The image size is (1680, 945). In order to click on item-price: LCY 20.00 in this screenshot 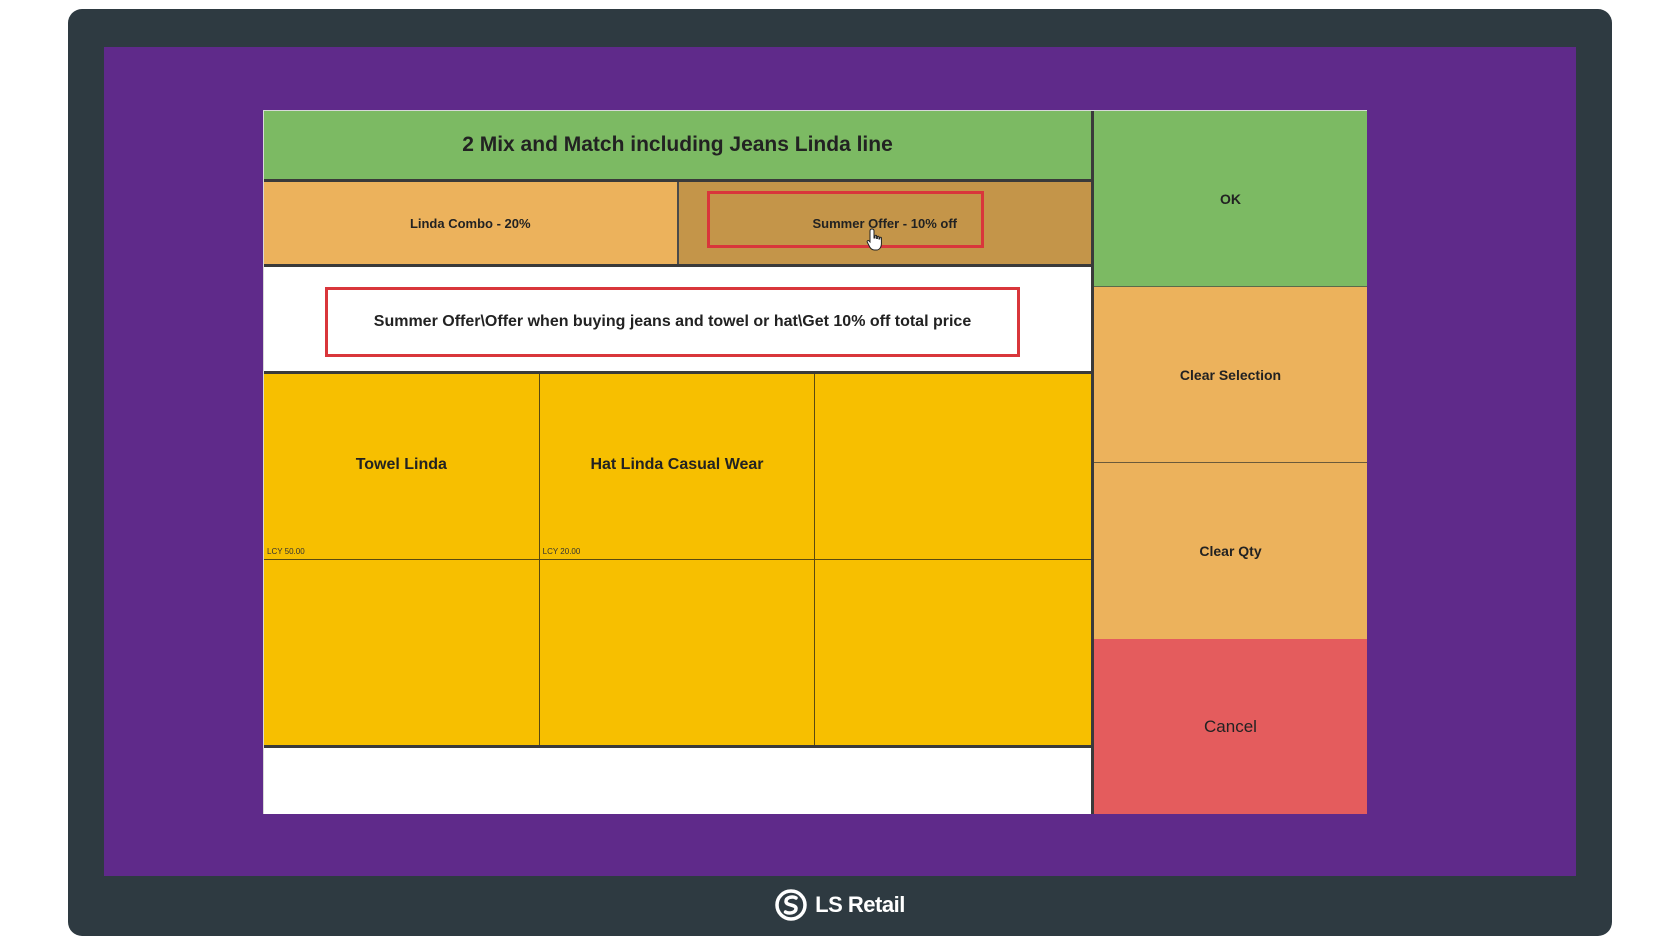, I will do `click(561, 551)`.